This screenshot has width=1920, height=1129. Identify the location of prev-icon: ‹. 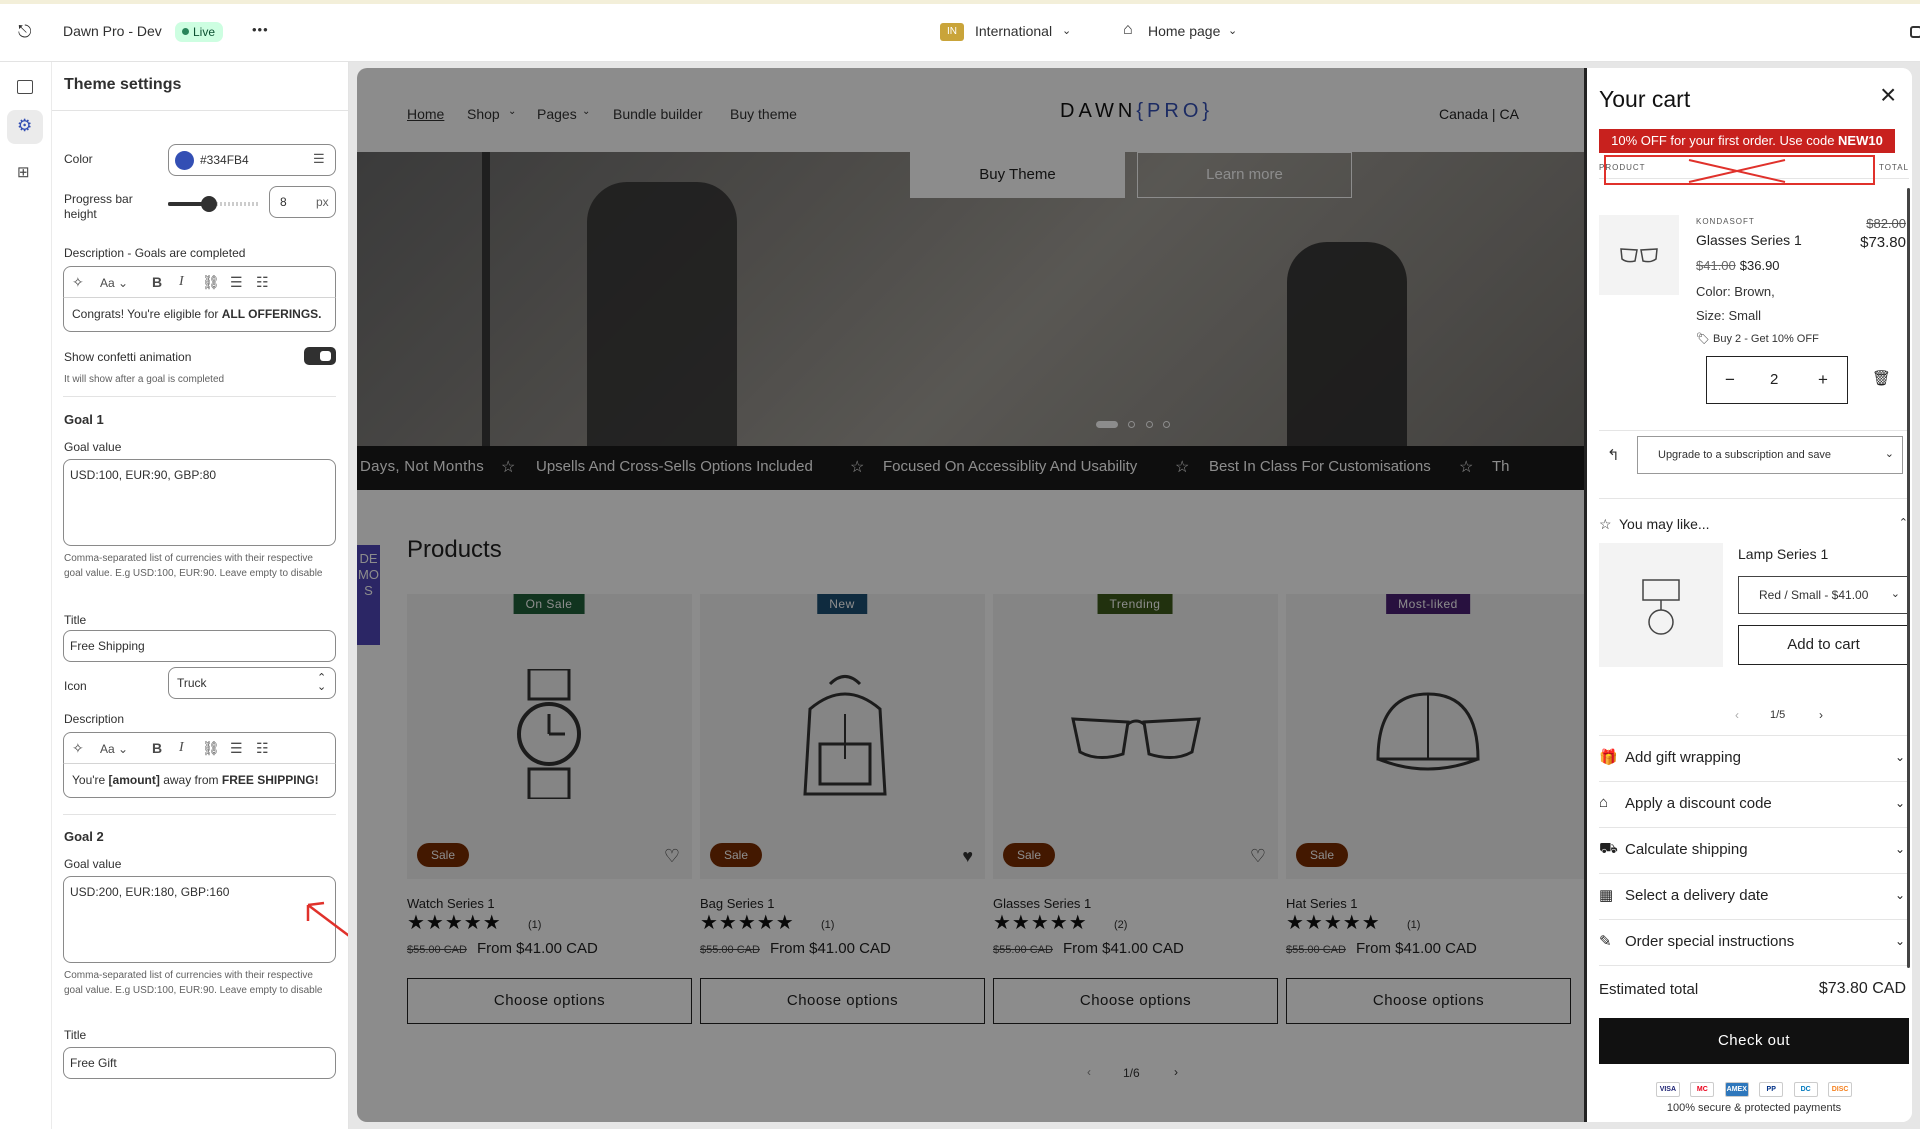
(1737, 715).